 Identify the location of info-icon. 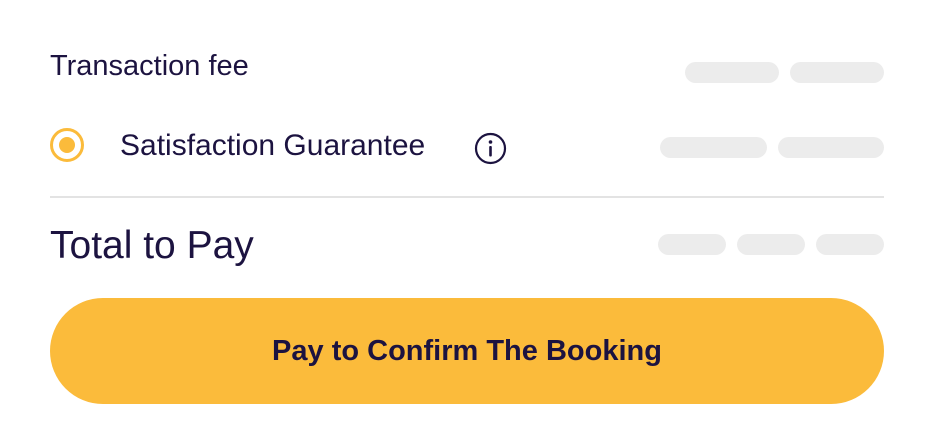
(490, 148).